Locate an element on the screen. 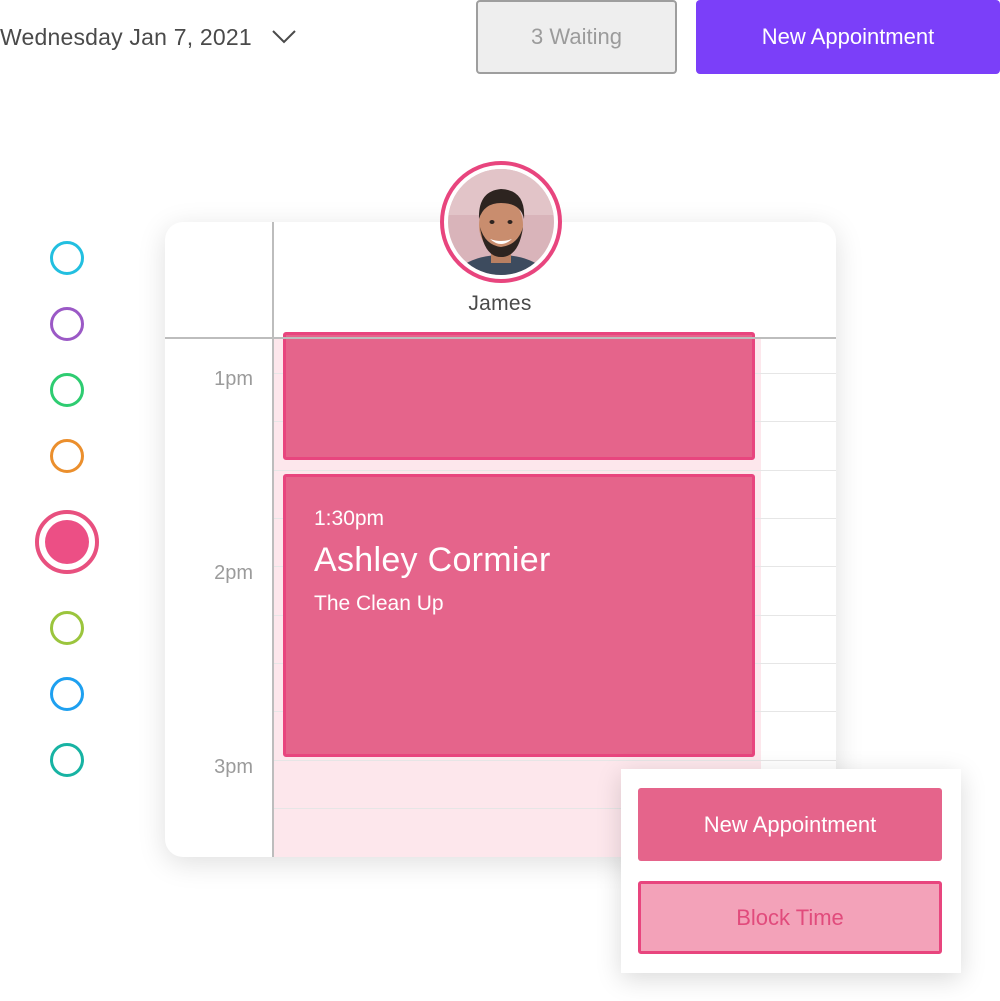 This screenshot has width=1000, height=1001. header-divider is located at coordinates (500, 338).